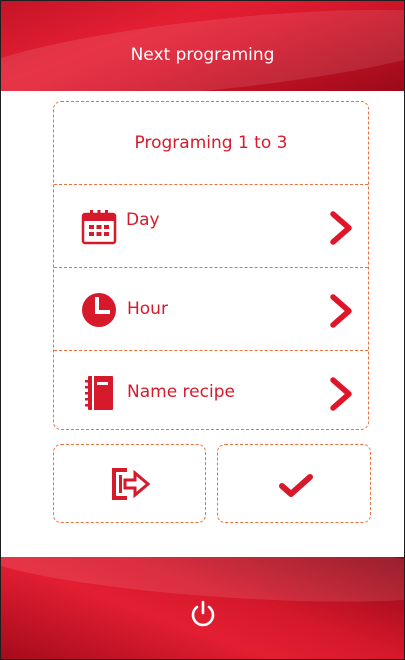 The width and height of the screenshot is (405, 660). I want to click on programming-title: Programing 1 to 3, so click(211, 143).